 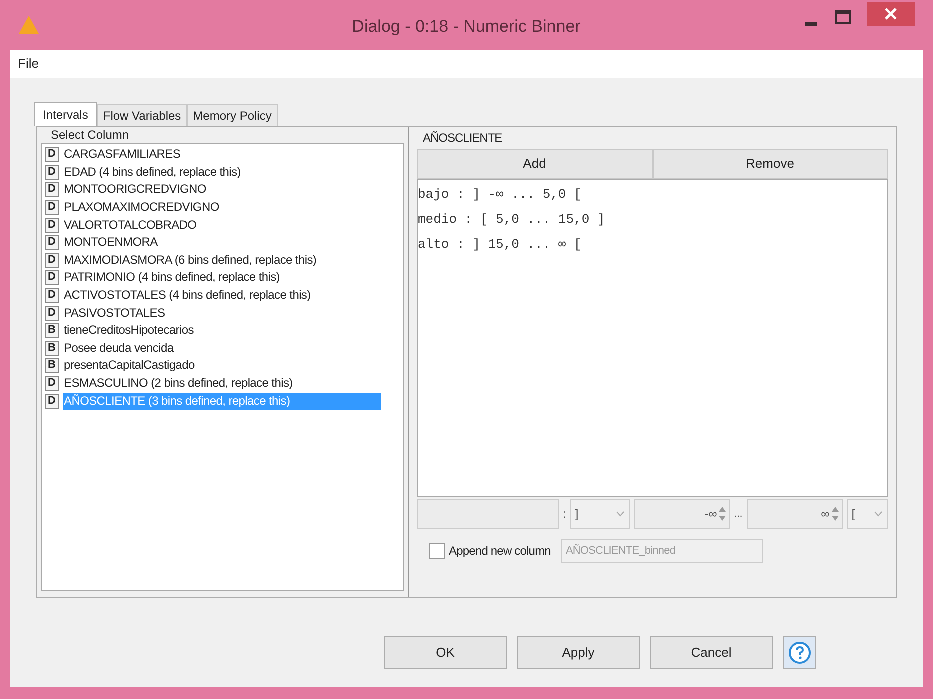 I want to click on list-item: tieneCreditosHipotecarios, so click(x=222, y=331).